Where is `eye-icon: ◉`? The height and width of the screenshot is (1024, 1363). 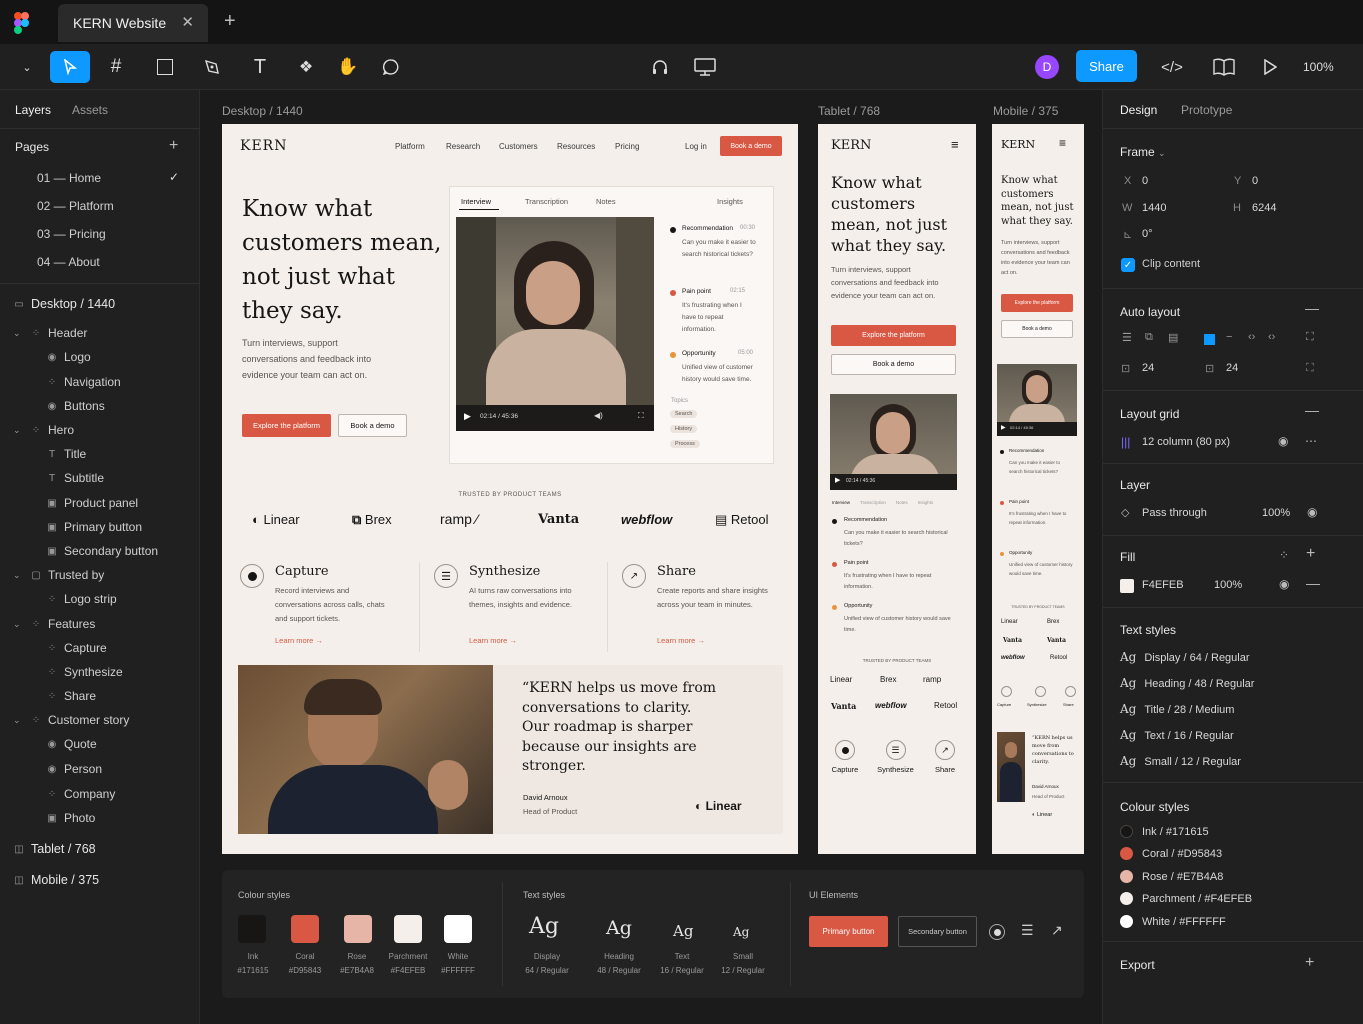 eye-icon: ◉ is located at coordinates (1312, 512).